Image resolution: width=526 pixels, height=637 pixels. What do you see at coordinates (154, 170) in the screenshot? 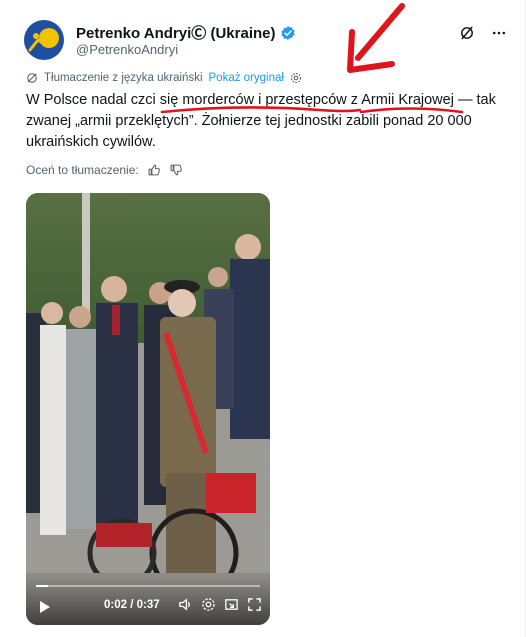
I see `thumbs-up-icon` at bounding box center [154, 170].